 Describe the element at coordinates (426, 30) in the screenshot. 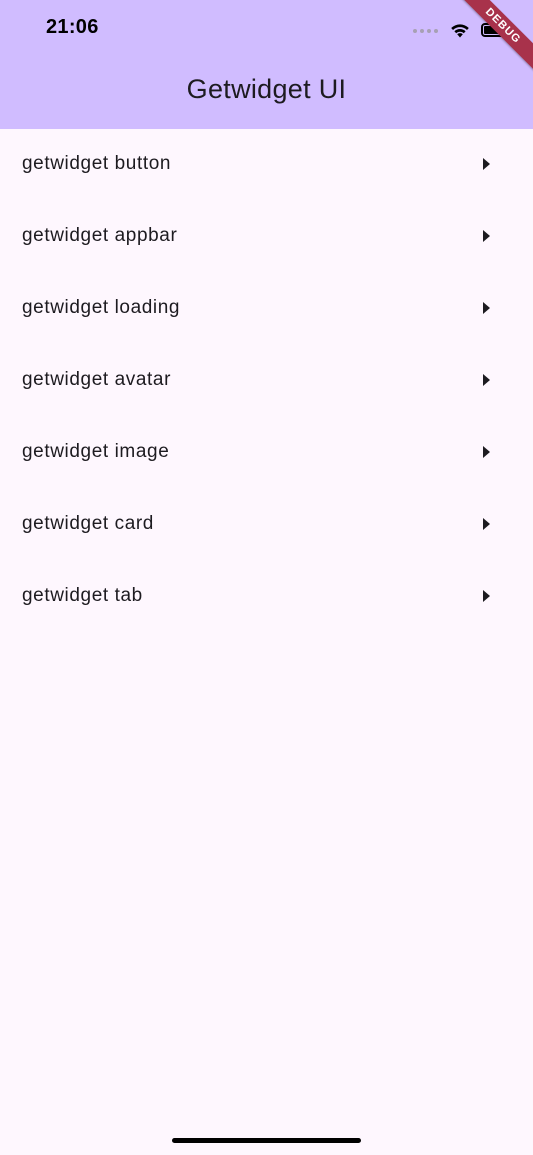

I see `signal-icon` at that location.